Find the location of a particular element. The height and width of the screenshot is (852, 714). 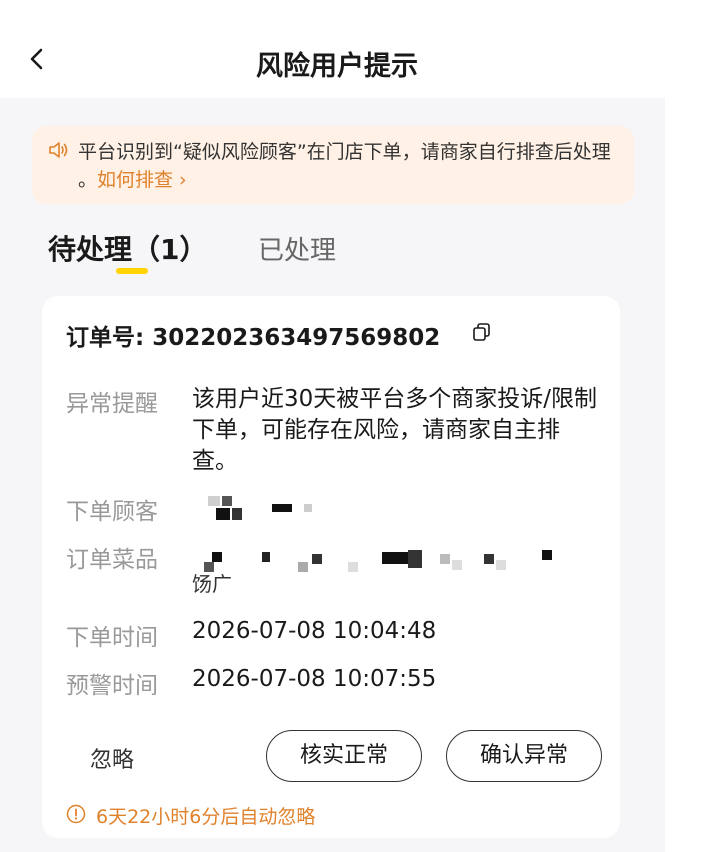

auto-ignore-countdown: 6天22小时6分后自动忽略 is located at coordinates (206, 817).